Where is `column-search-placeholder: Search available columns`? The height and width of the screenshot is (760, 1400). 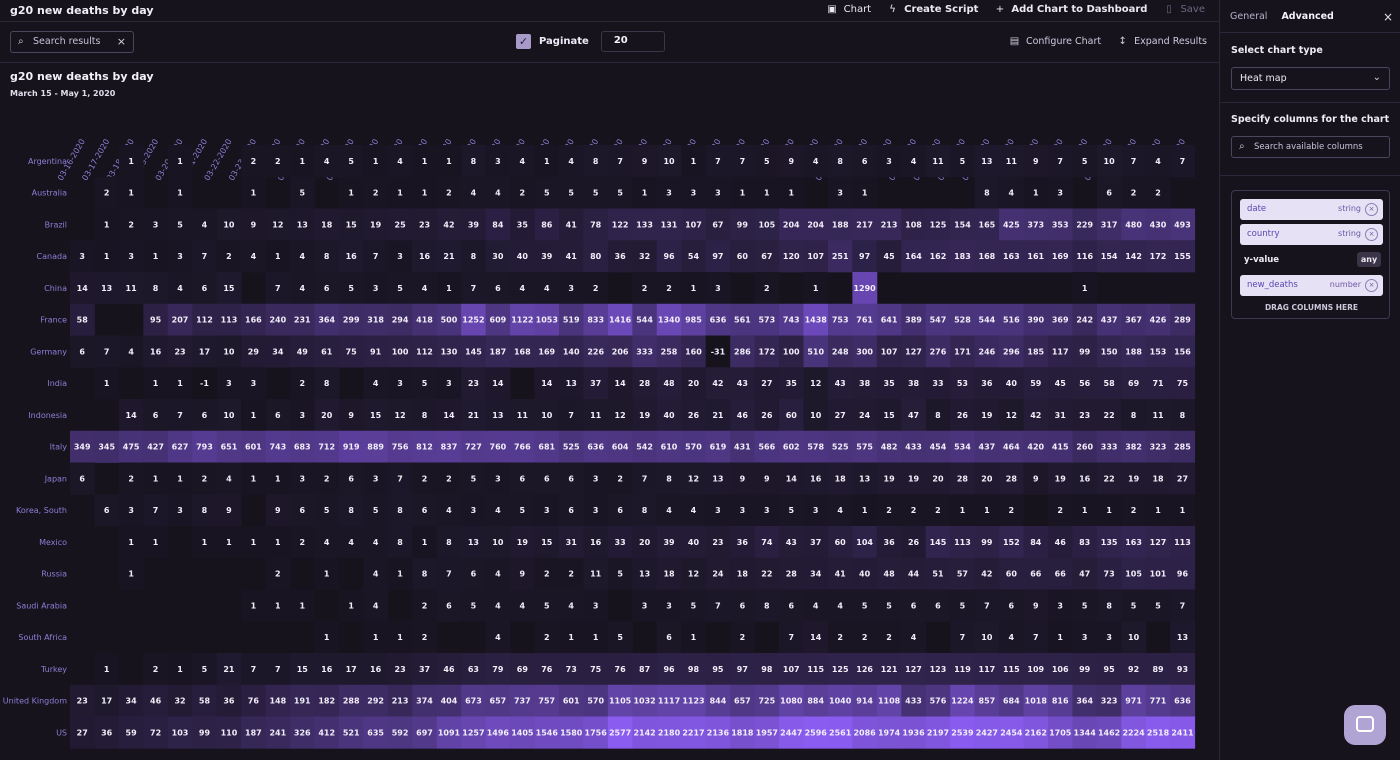 column-search-placeholder: Search available columns is located at coordinates (1308, 147).